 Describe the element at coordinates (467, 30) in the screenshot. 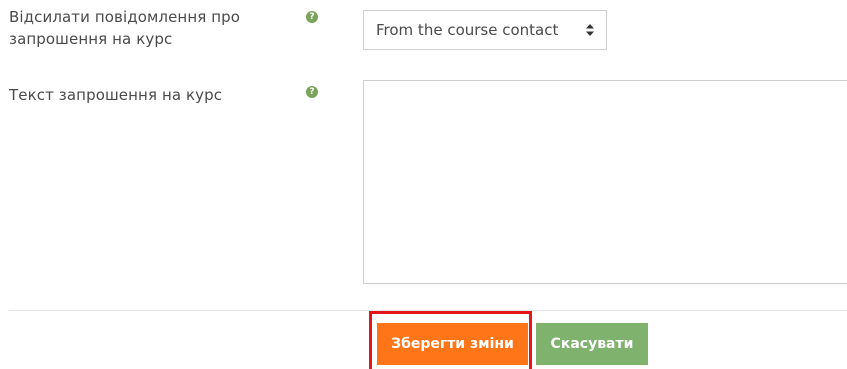

I see `send-invitation-select-value: From the course contact` at that location.